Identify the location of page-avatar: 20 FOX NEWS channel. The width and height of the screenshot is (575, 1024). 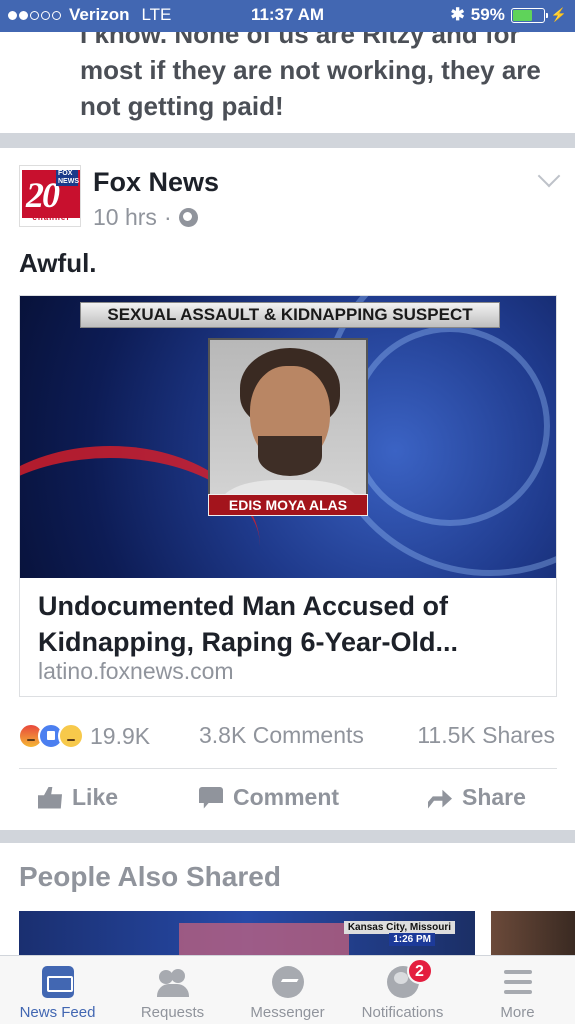
(50, 196).